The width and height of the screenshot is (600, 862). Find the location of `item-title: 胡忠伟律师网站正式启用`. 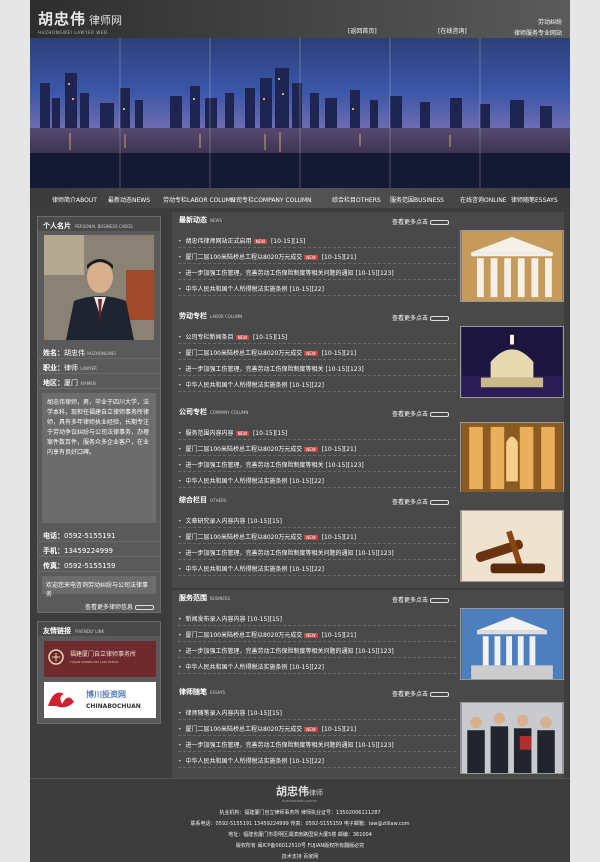

item-title: 胡忠伟律师网站正式启用 is located at coordinates (219, 241).